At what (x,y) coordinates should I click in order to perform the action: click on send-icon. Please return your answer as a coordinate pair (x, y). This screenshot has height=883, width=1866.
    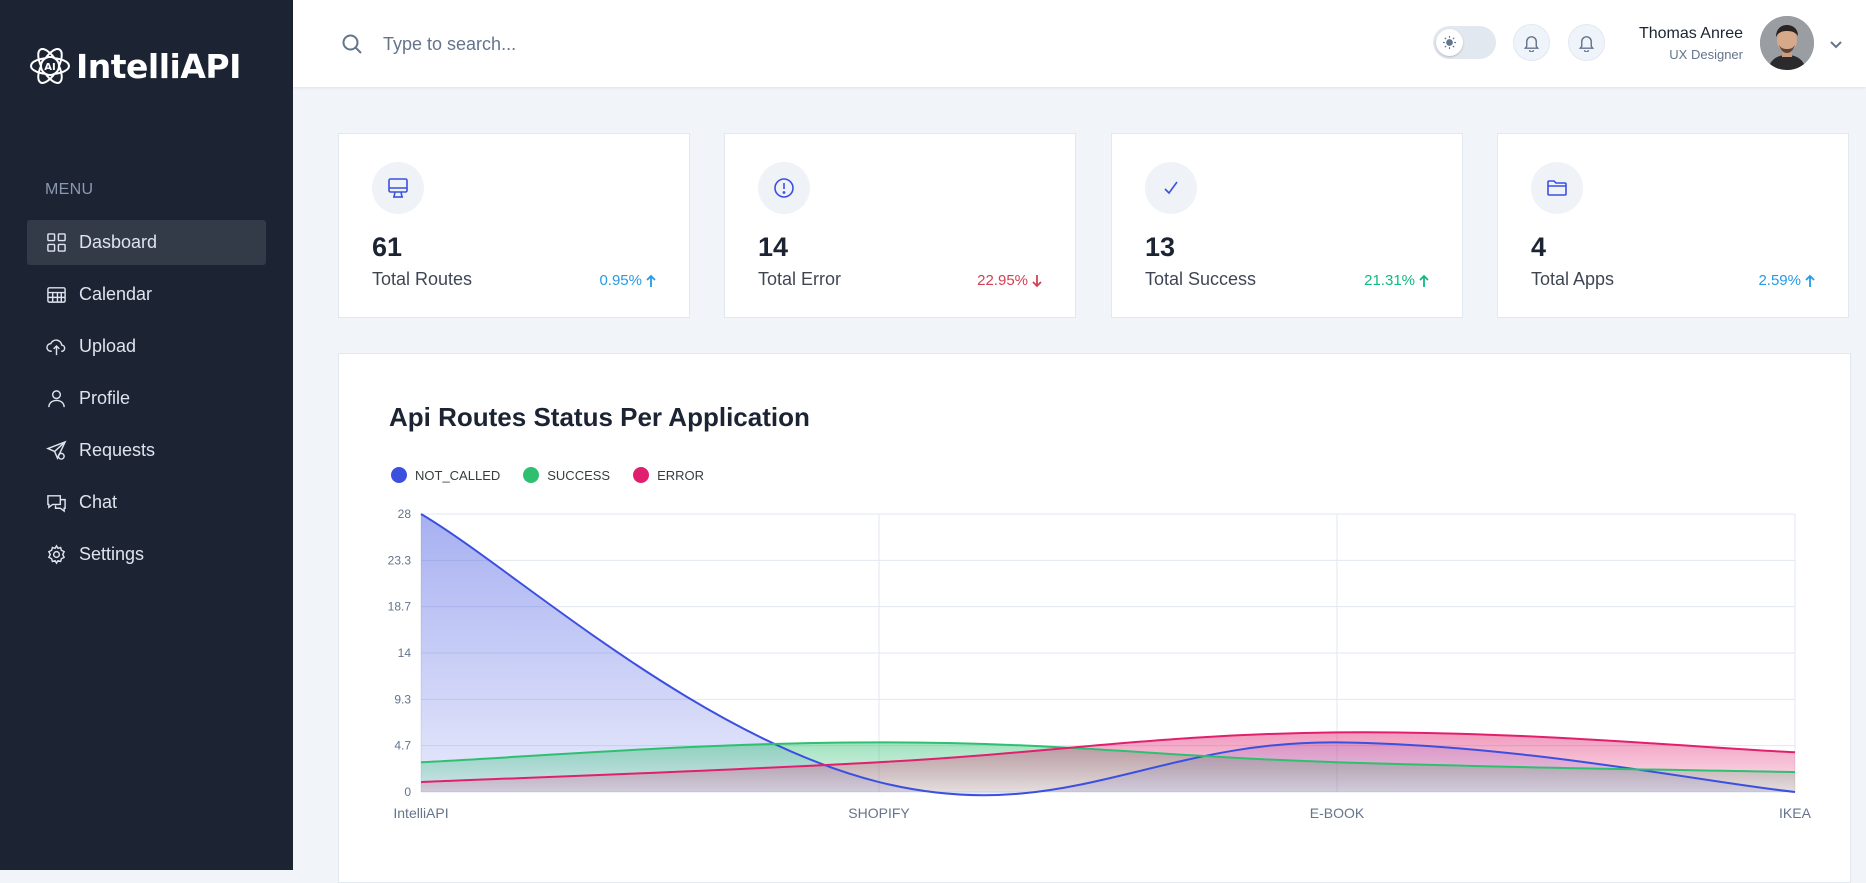
    Looking at the image, I should click on (56, 451).